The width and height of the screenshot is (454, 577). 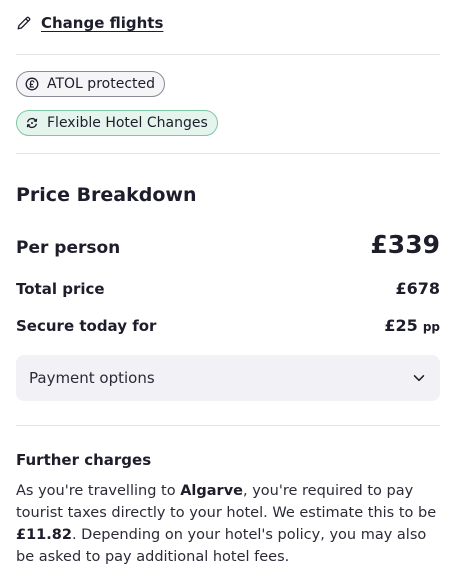 I want to click on secure-today-amount: £25 pp, so click(x=412, y=325).